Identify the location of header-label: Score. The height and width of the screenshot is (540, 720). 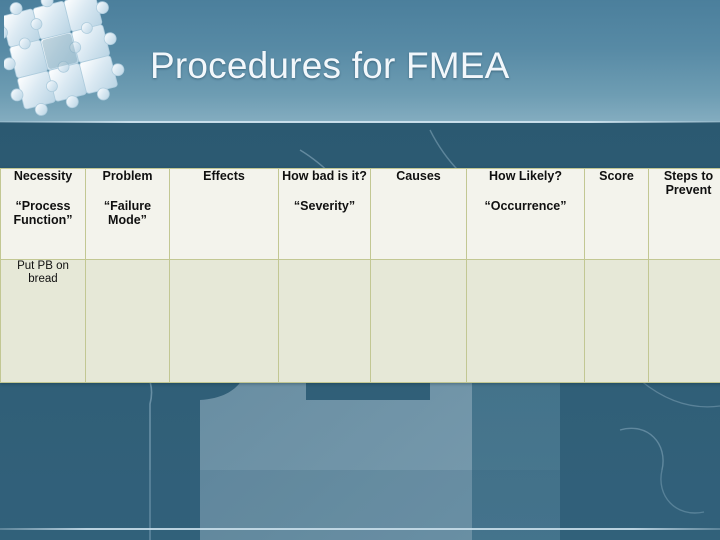
(616, 176).